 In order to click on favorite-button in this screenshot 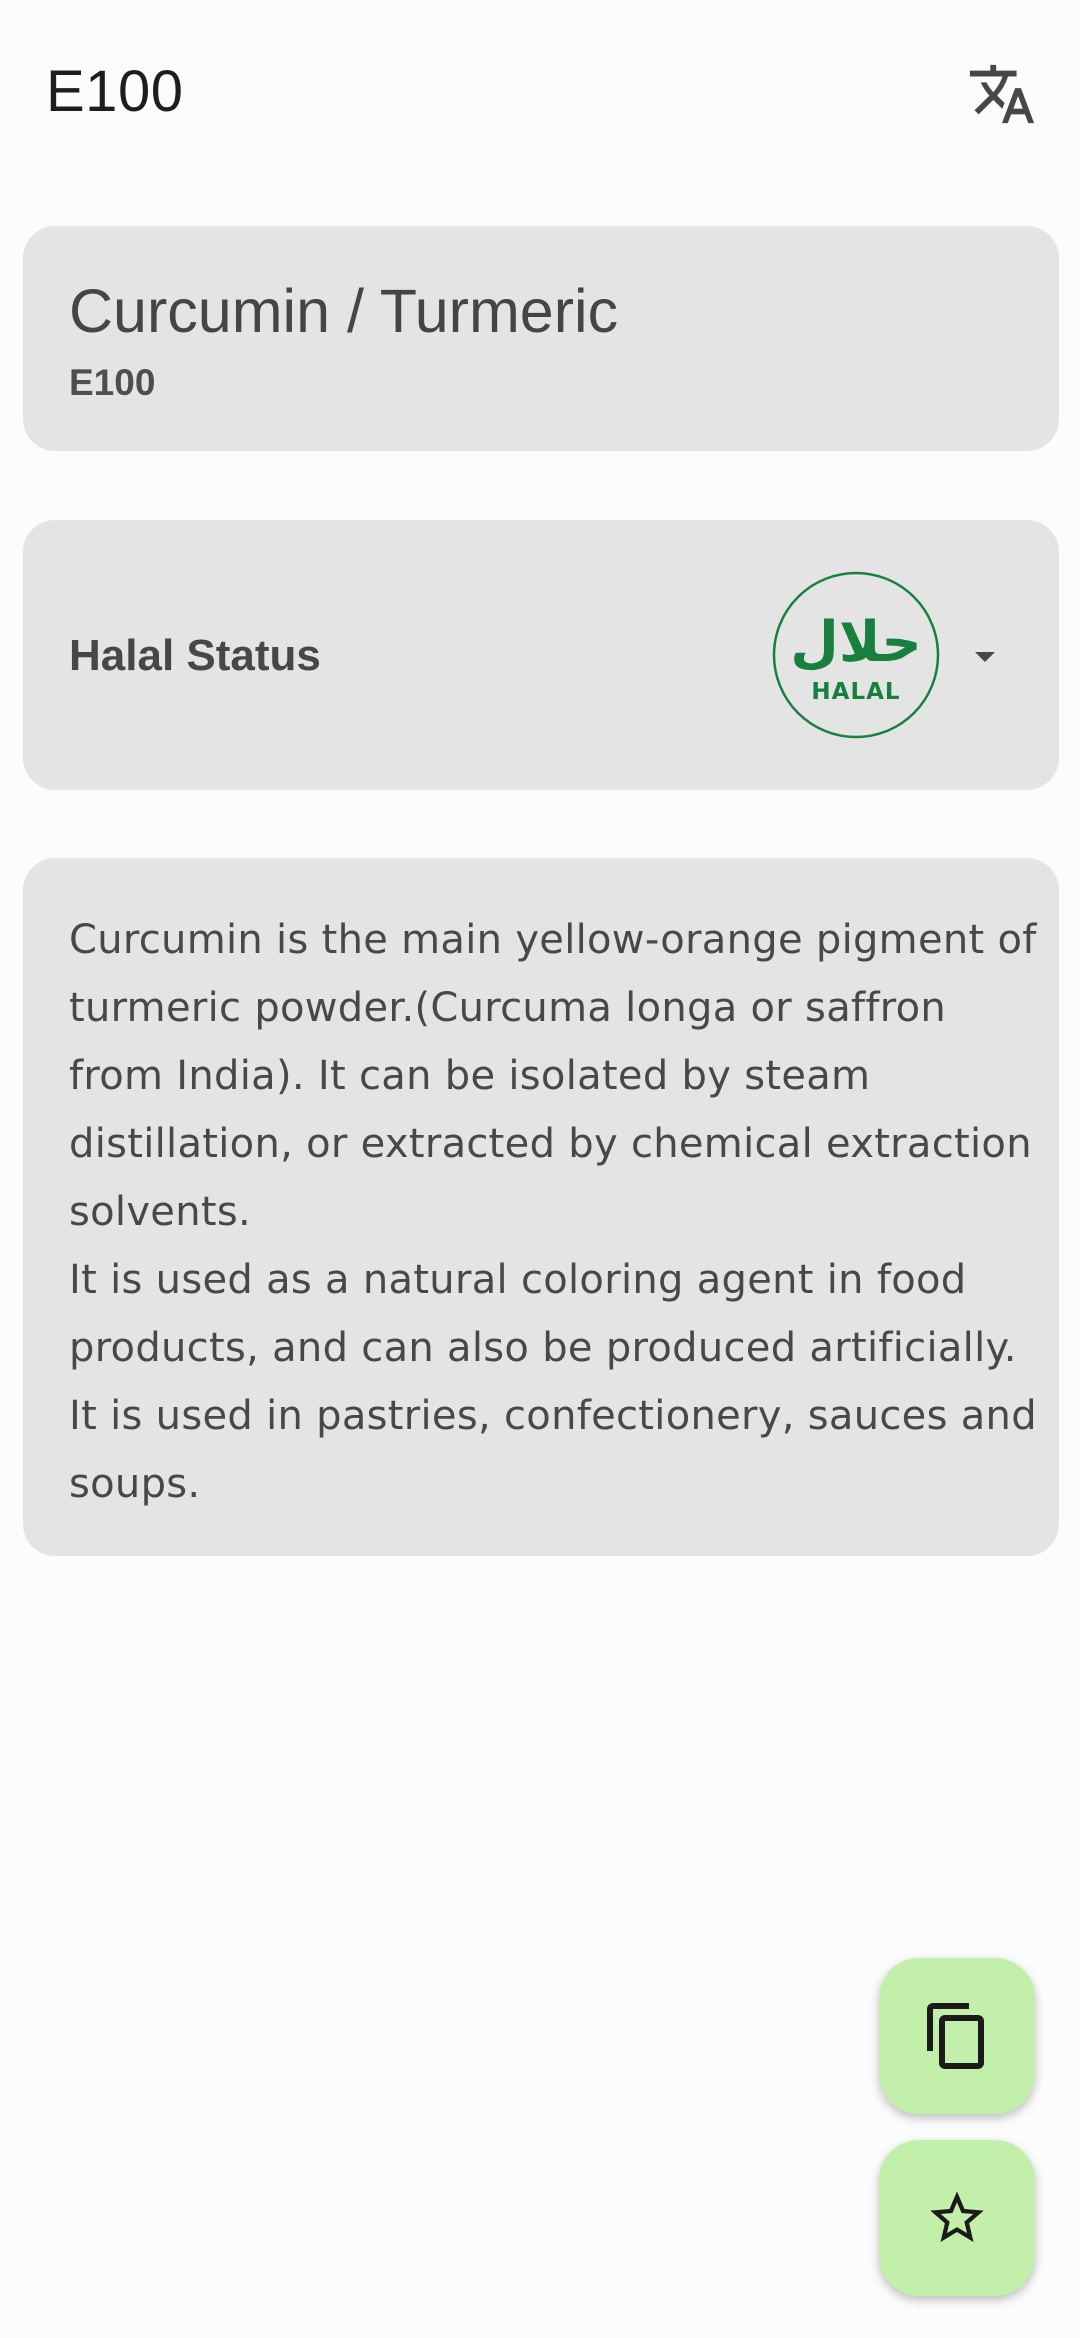, I will do `click(957, 2218)`.